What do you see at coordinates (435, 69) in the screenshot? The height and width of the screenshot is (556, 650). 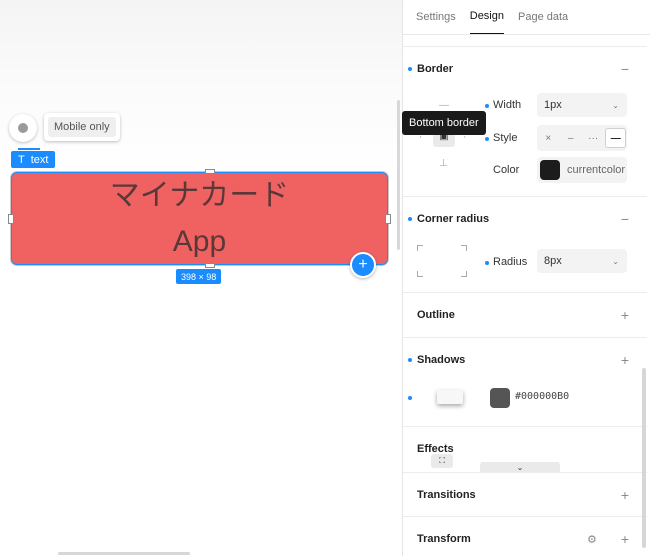 I see `border-title: Border` at bounding box center [435, 69].